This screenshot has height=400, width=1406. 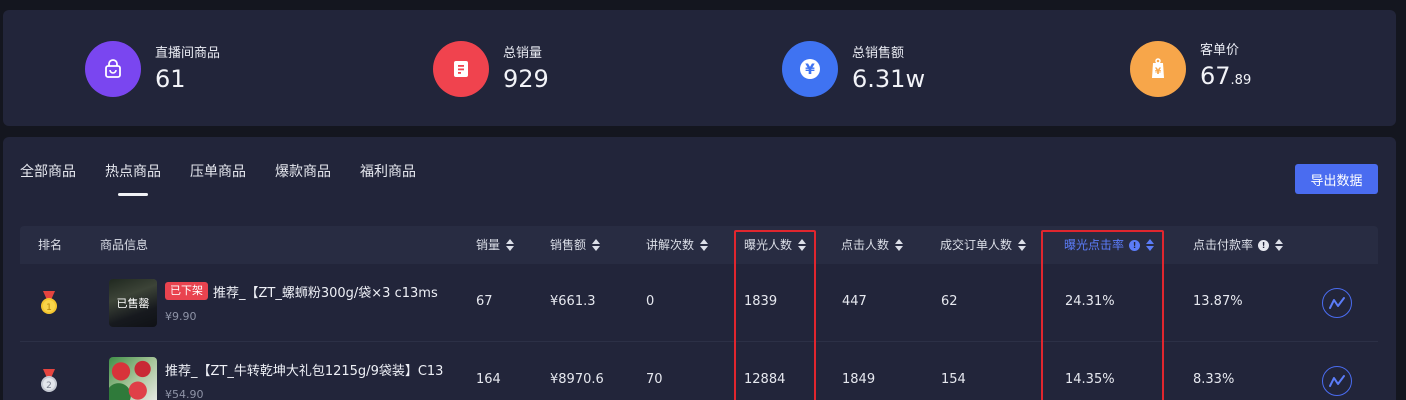 What do you see at coordinates (388, 172) in the screenshot?
I see `tab-welfare-products: 福利商品` at bounding box center [388, 172].